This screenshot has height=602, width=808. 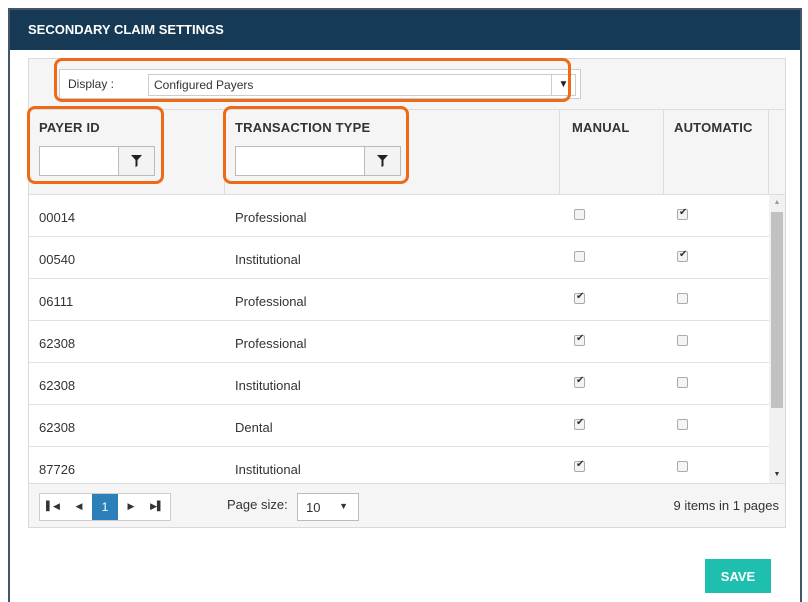 I want to click on panel-title: SECONDARY CLAIM SETTINGS, so click(x=405, y=30).